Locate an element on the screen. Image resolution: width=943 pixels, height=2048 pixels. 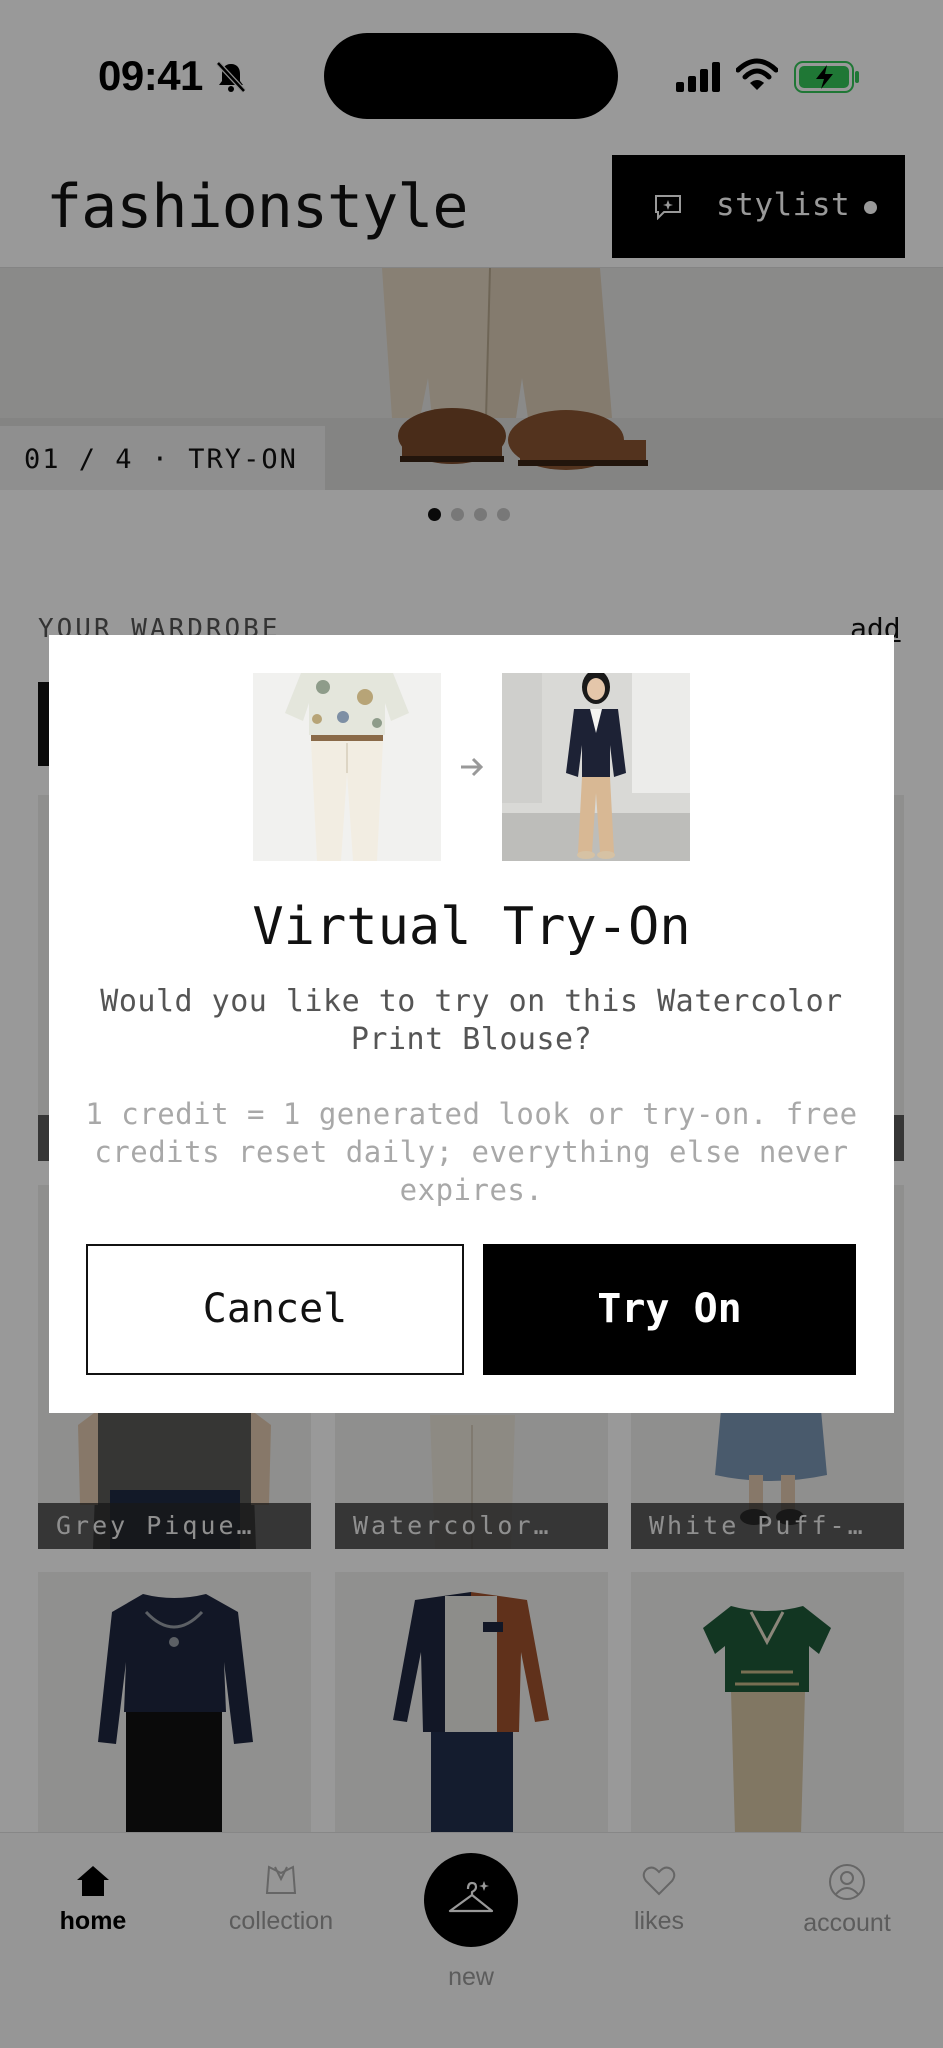
garment-image is located at coordinates (347, 767).